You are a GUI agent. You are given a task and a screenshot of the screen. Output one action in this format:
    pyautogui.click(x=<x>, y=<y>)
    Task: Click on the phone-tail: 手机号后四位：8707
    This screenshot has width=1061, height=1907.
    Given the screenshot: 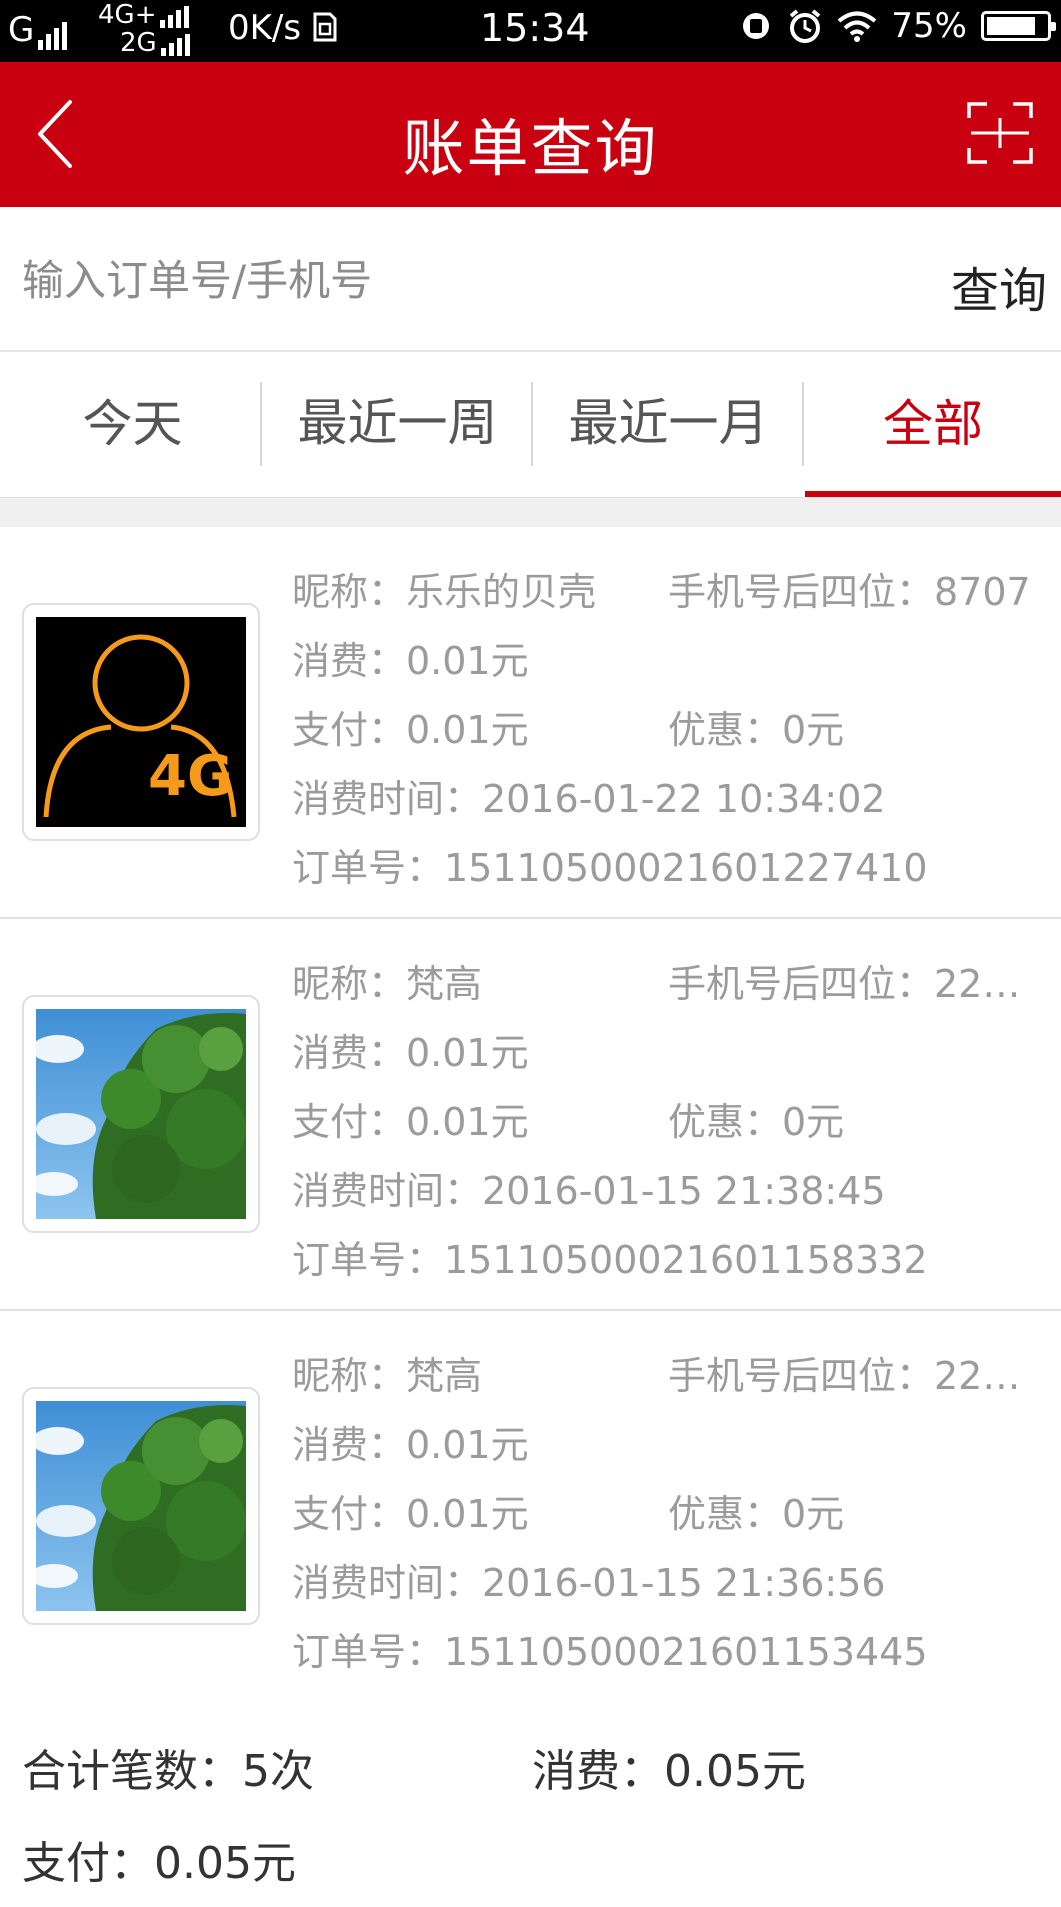 What is the action you would take?
    pyautogui.click(x=849, y=592)
    